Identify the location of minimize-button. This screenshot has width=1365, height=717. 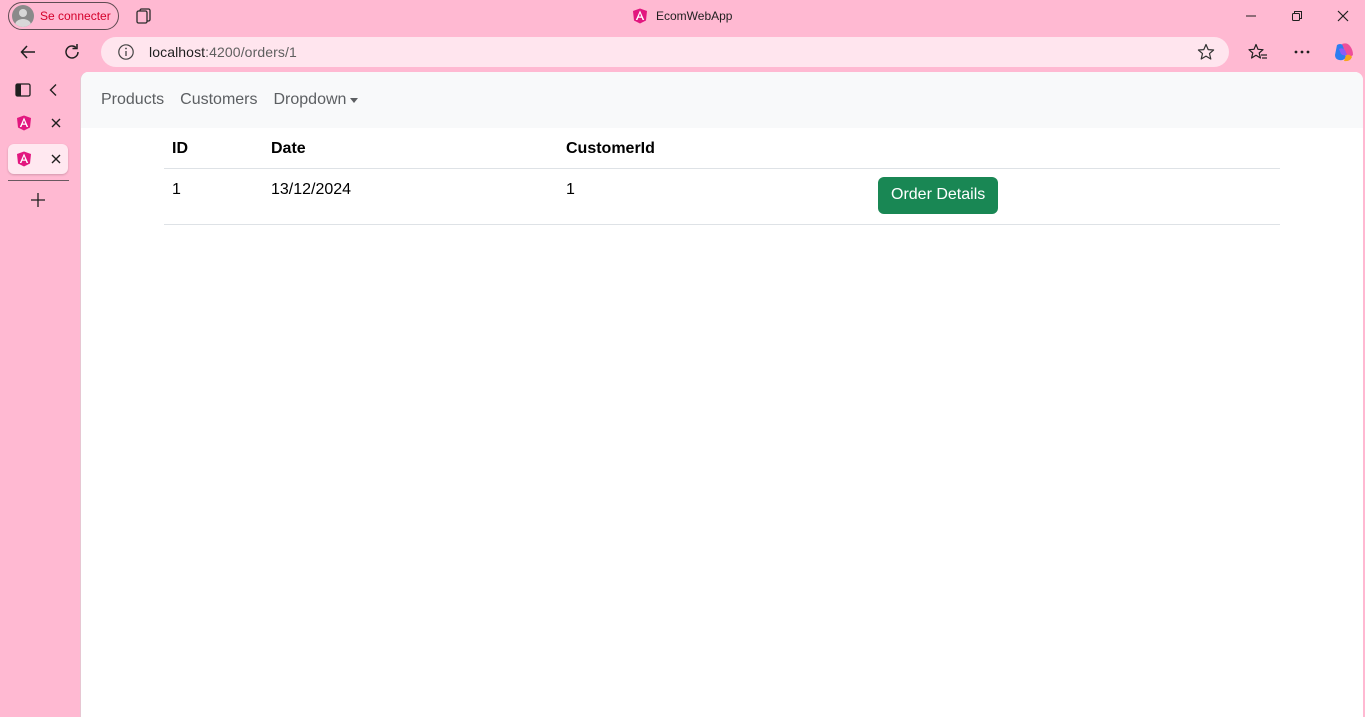
(1251, 16).